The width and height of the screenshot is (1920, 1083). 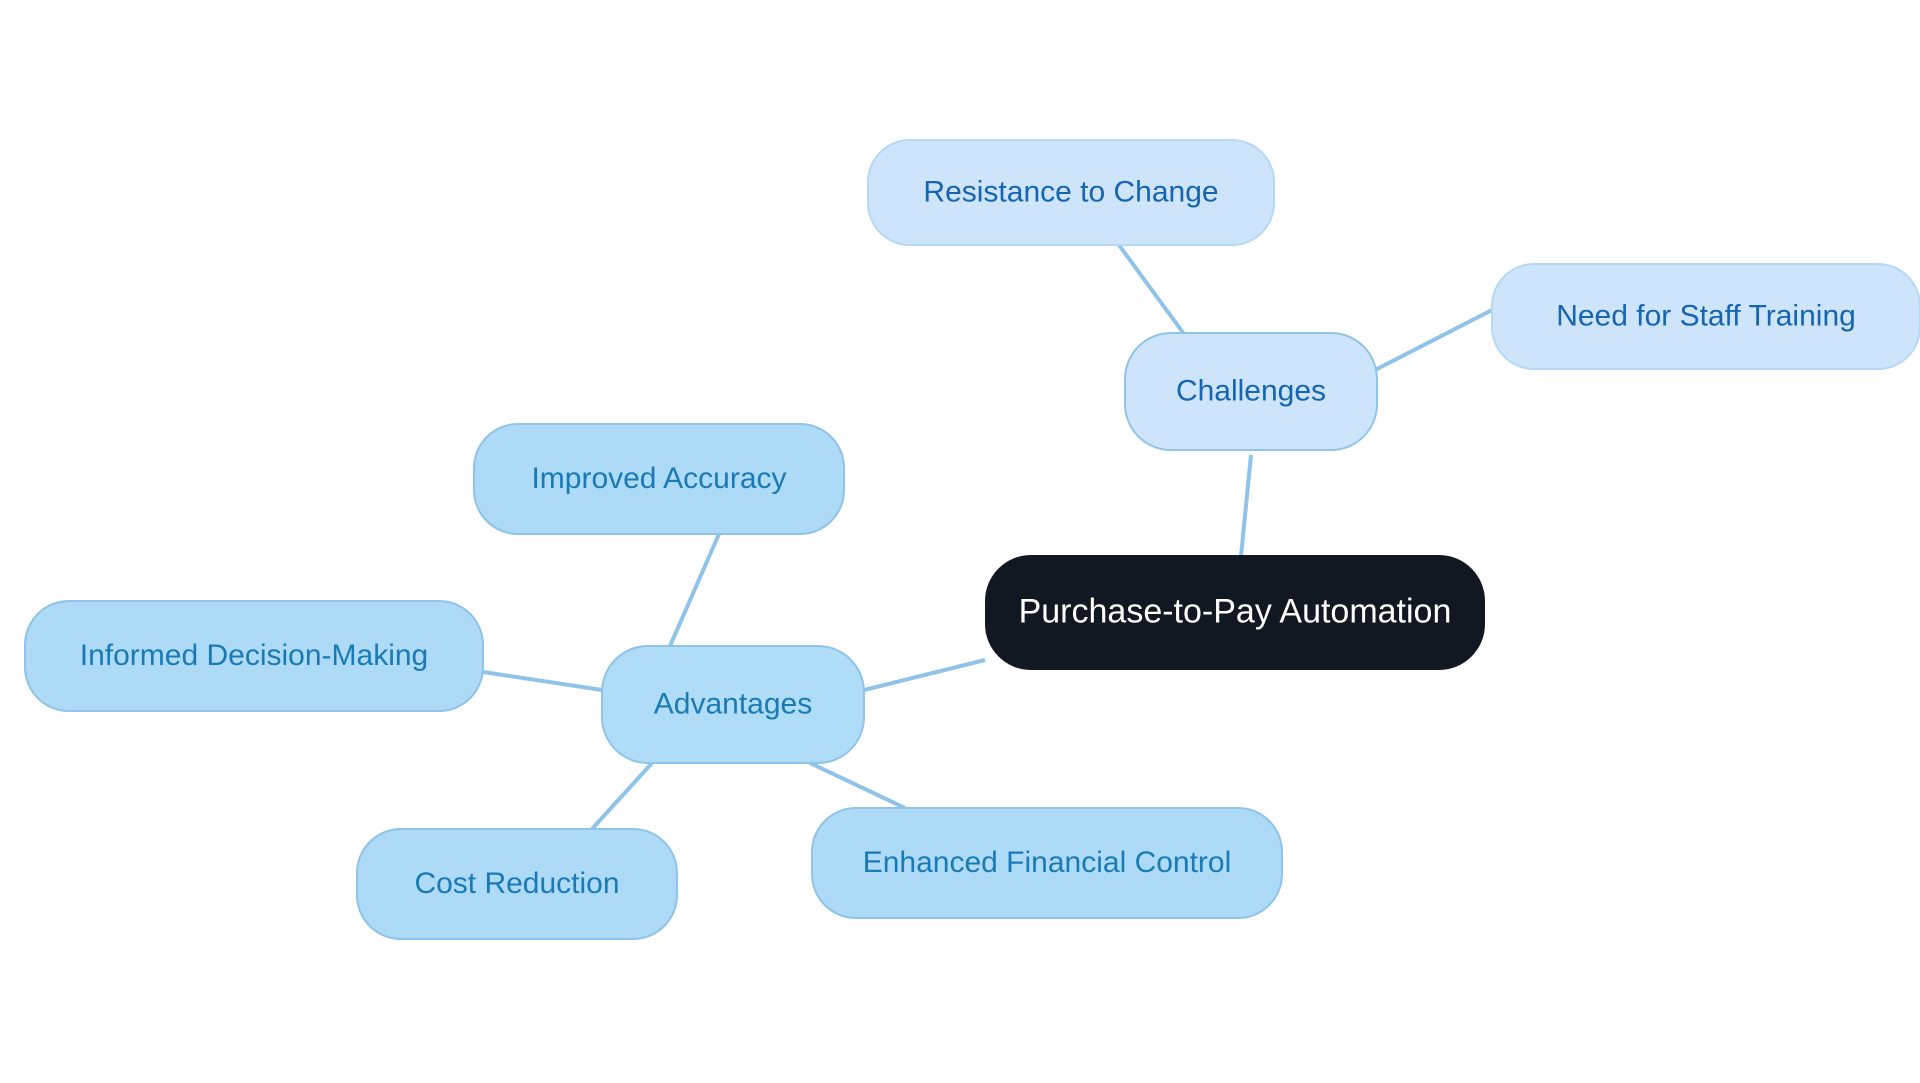 I want to click on node-financial-control: Enhanced Financial Control, so click(x=1047, y=863).